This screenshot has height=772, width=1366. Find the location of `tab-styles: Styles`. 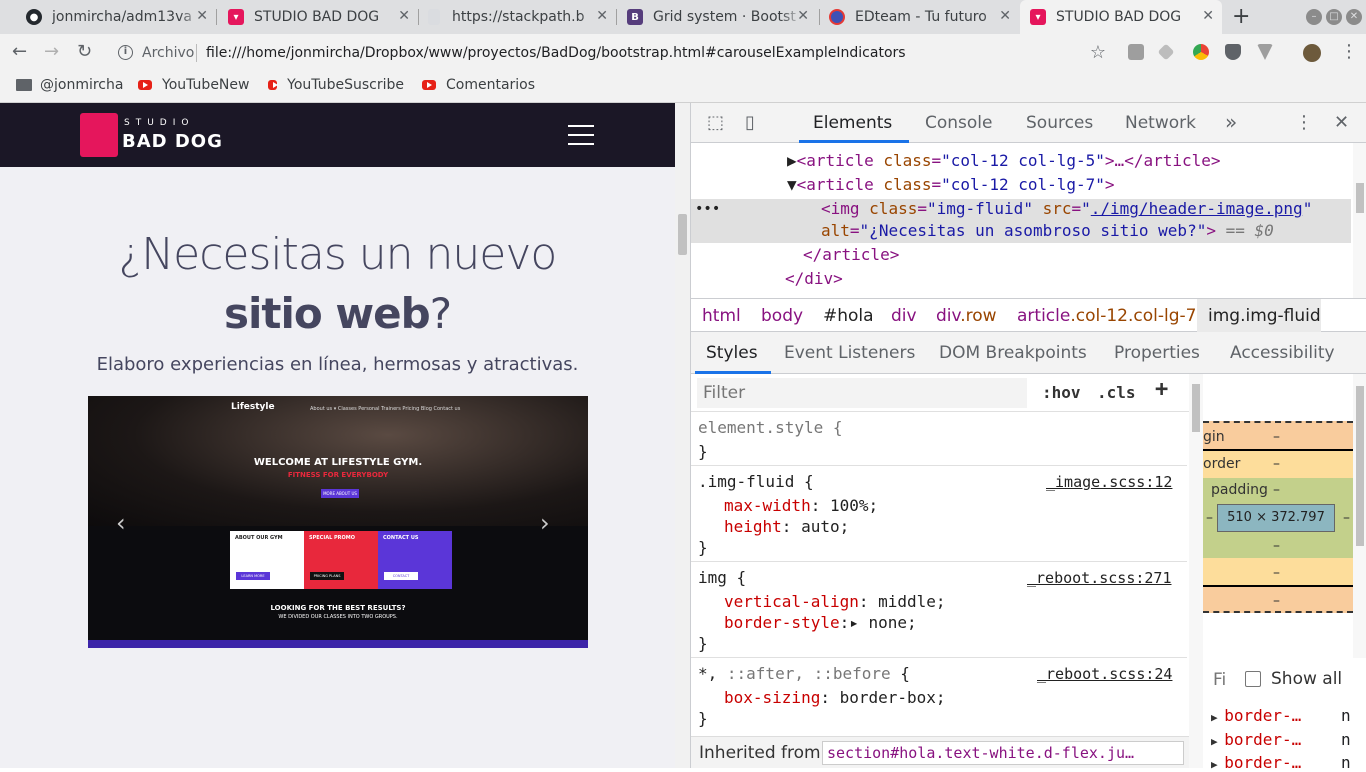

tab-styles: Styles is located at coordinates (732, 353).